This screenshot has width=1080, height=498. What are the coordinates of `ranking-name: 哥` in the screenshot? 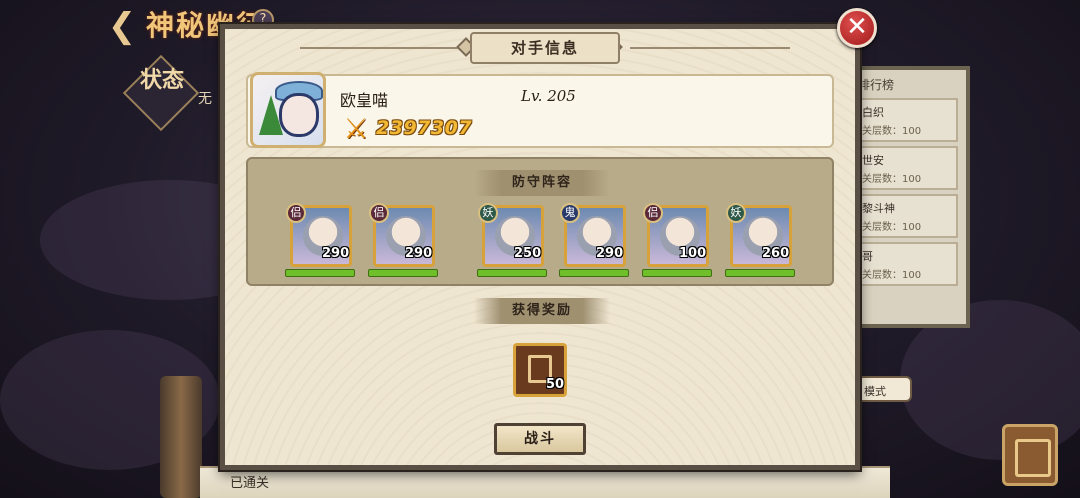 It's located at (867, 256).